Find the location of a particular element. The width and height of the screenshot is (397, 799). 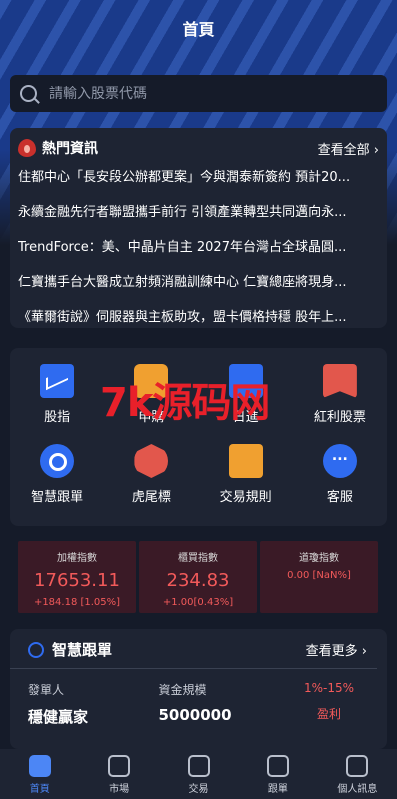

menu-label: 申購 is located at coordinates (151, 417).